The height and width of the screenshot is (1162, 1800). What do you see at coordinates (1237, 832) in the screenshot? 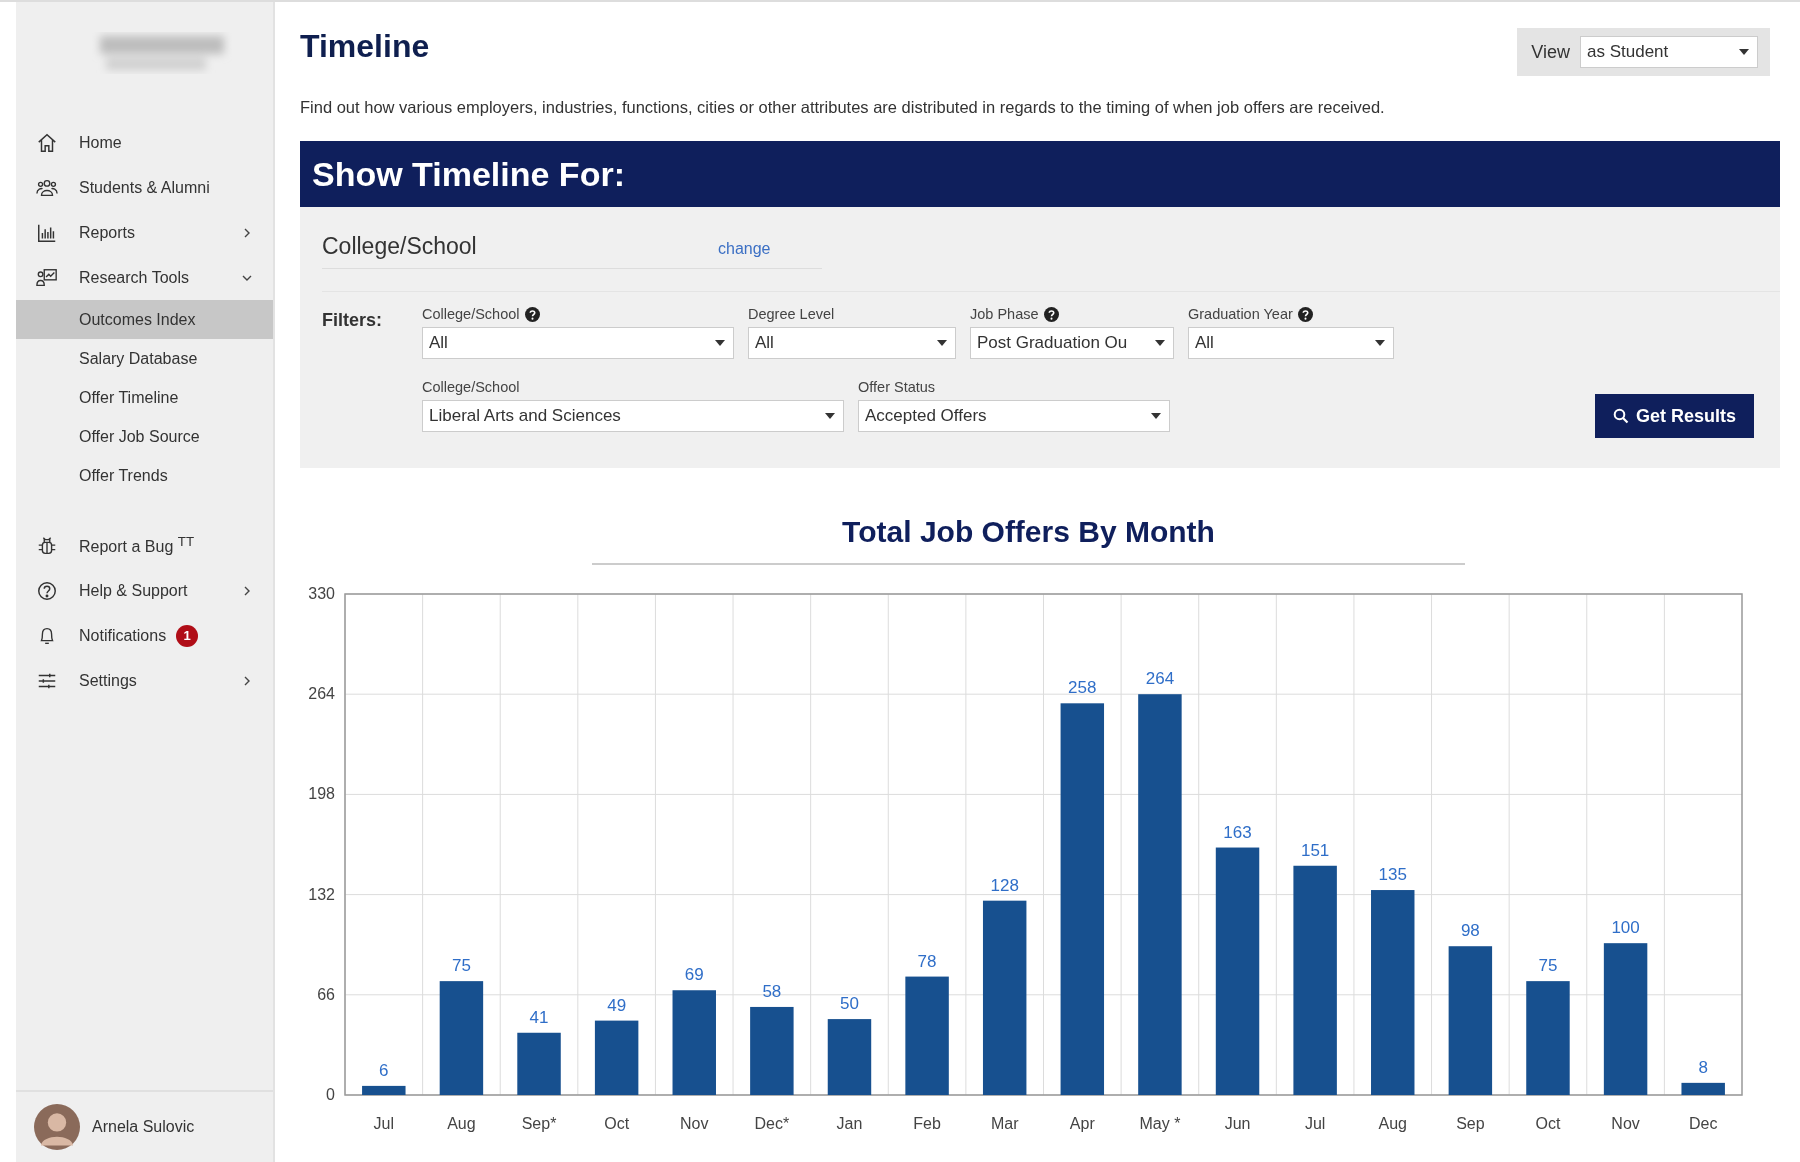
I see `data-label: 163` at bounding box center [1237, 832].